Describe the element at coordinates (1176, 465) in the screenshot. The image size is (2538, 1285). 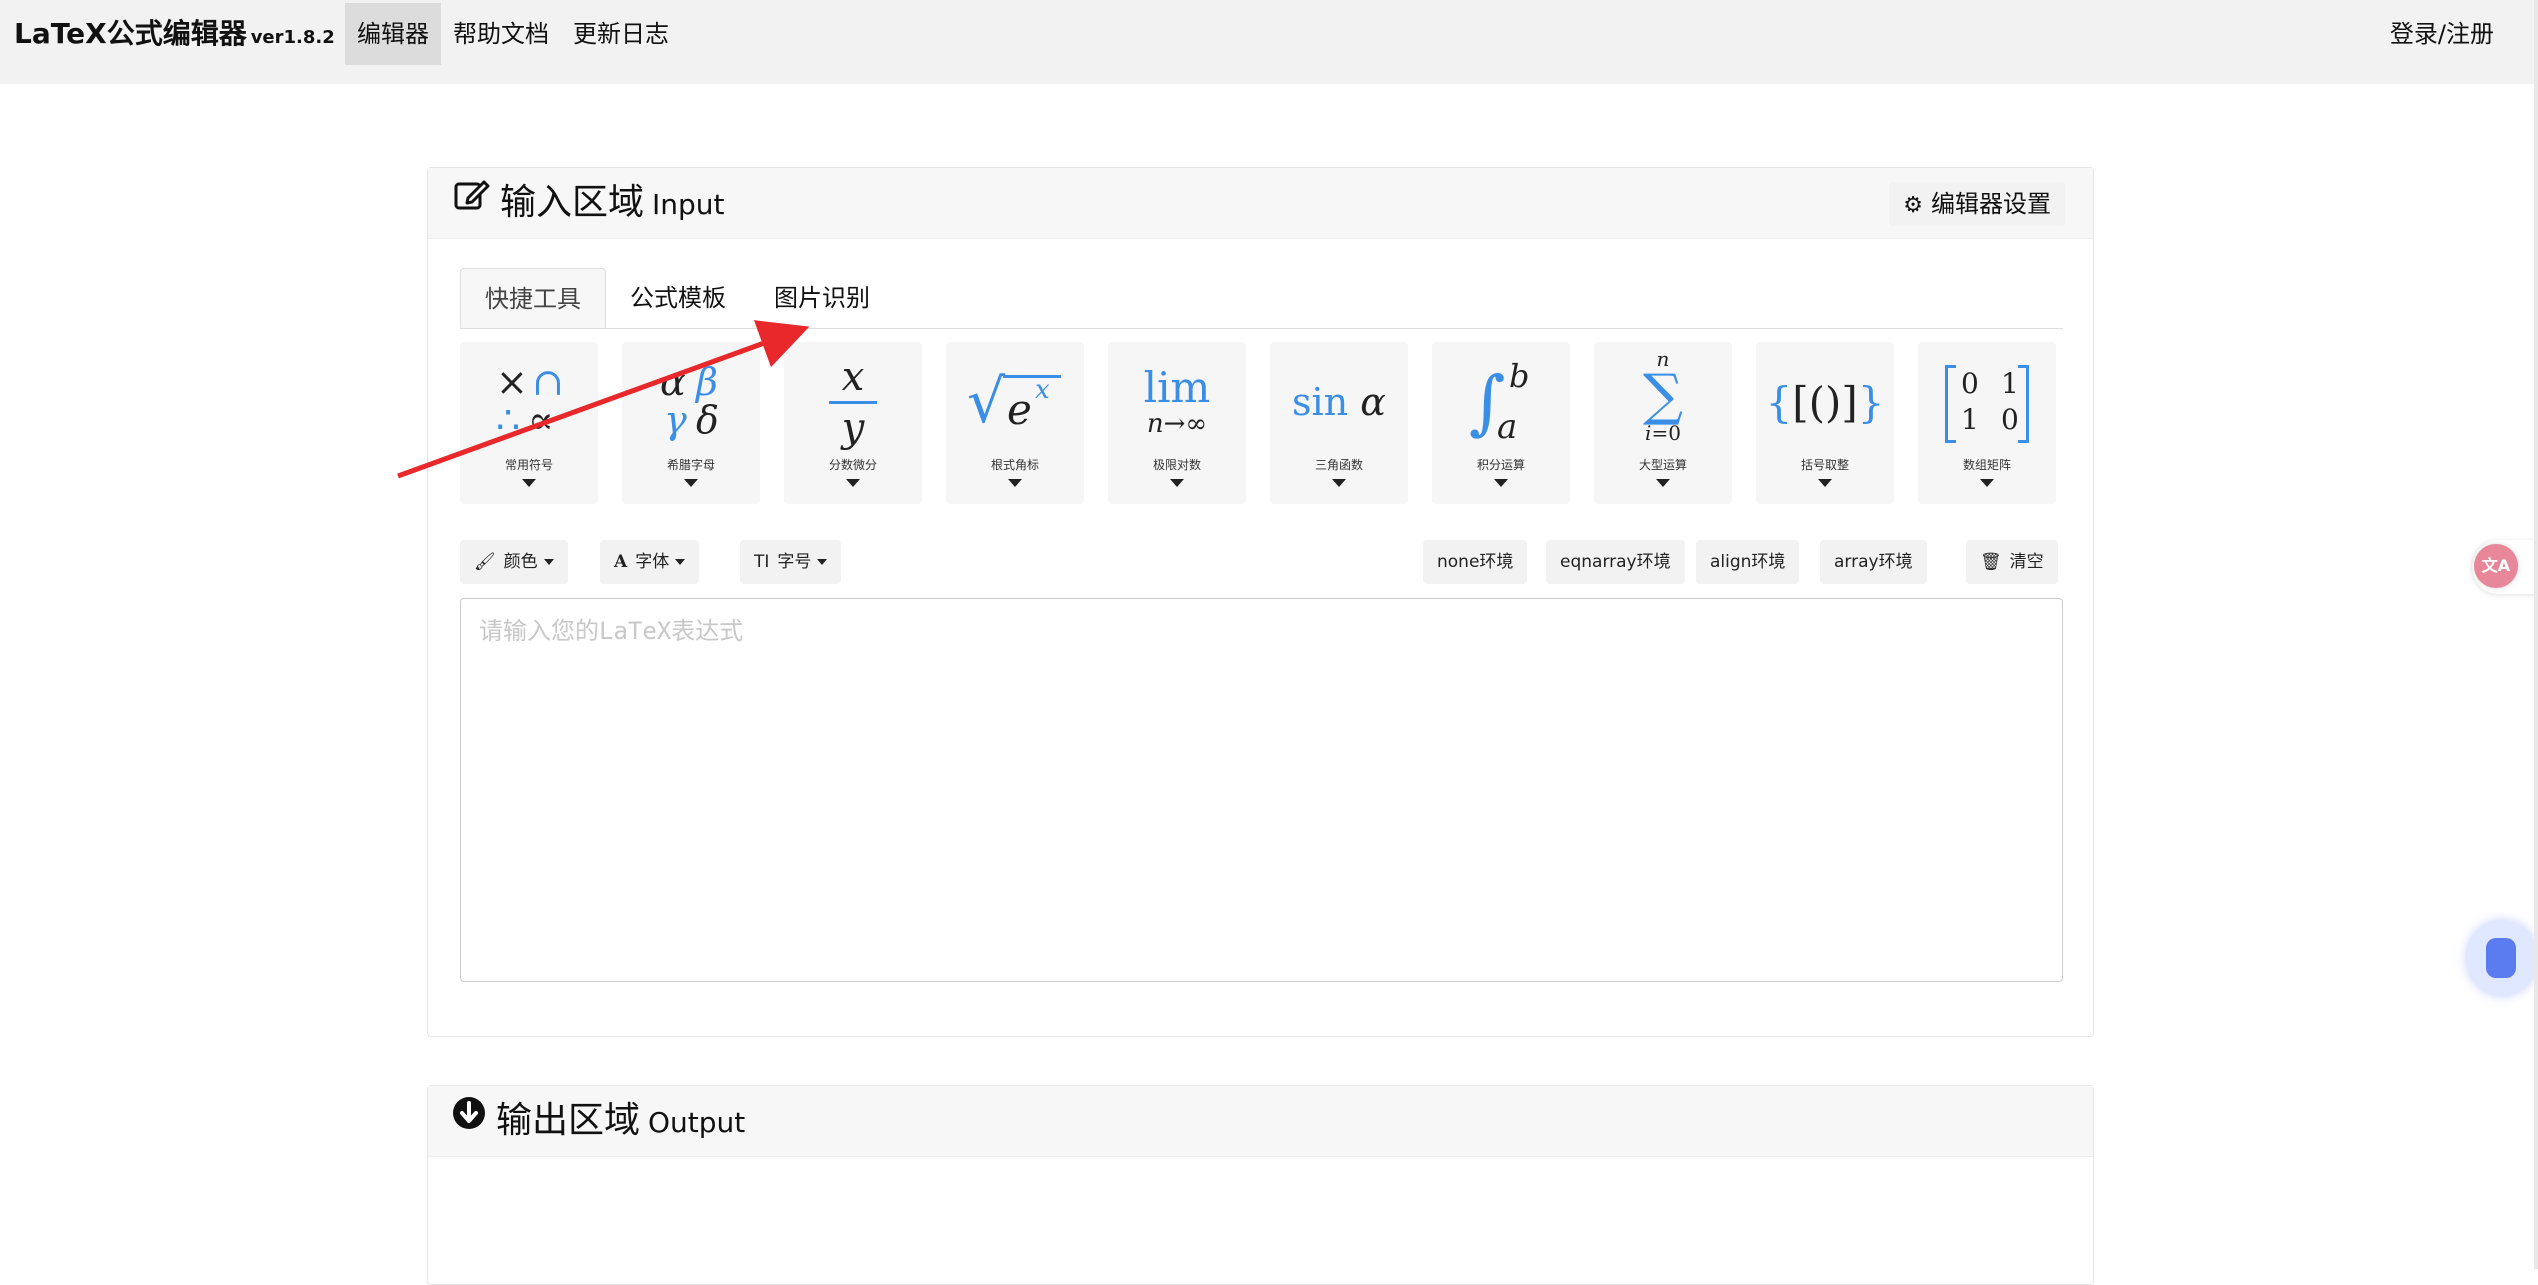
I see `card-label: 极限对数` at that location.